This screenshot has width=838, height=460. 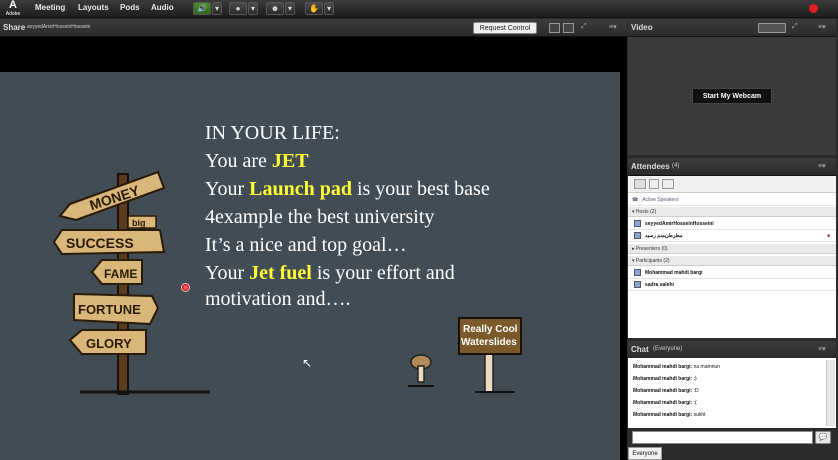 What do you see at coordinates (676, 367) in the screenshot?
I see `chat-message: Mohammad mahdi bargi: na mamnun` at bounding box center [676, 367].